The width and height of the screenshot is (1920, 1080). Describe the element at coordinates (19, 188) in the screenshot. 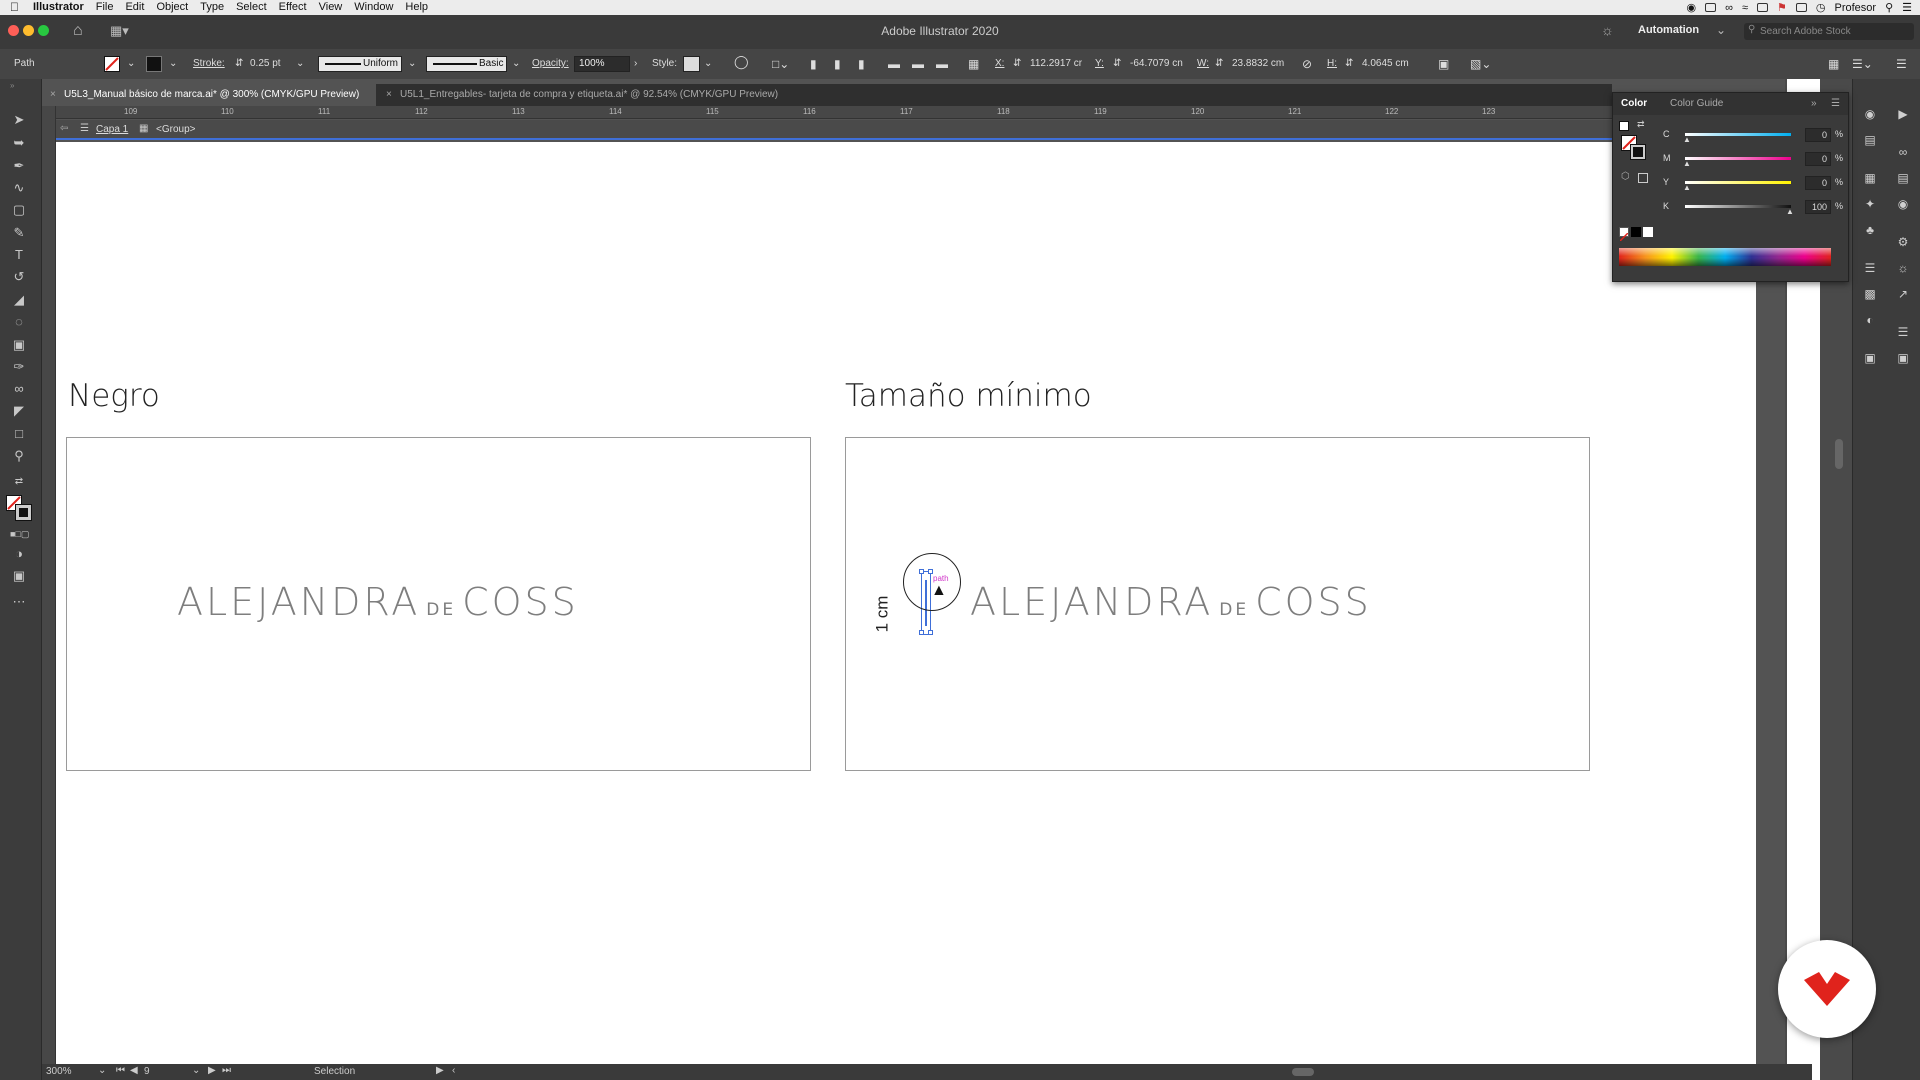

I see `curvature-tool-icon: ∿` at that location.